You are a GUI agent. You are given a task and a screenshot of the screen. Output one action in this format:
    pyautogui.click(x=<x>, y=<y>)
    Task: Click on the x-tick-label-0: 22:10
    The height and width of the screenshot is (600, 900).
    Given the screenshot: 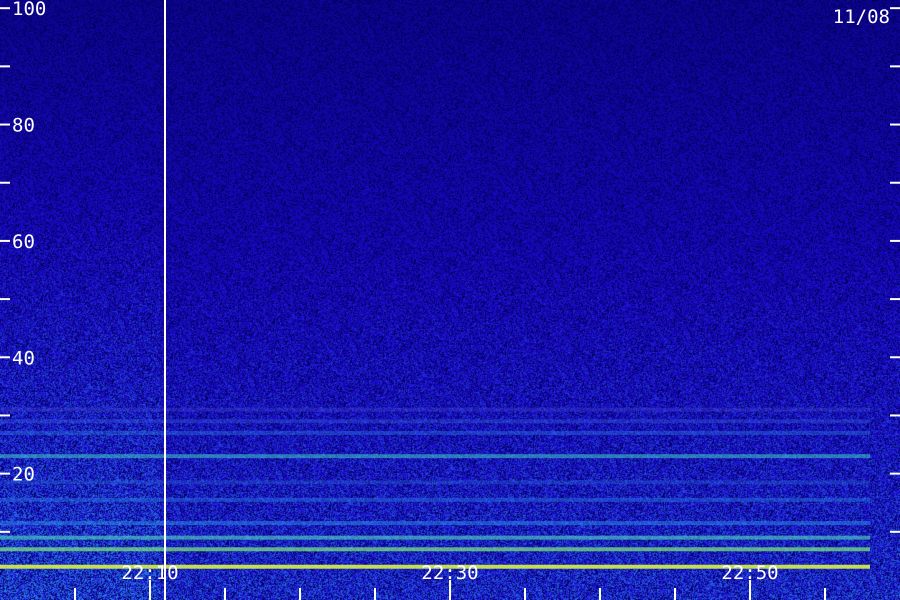 What is the action you would take?
    pyautogui.click(x=149, y=573)
    